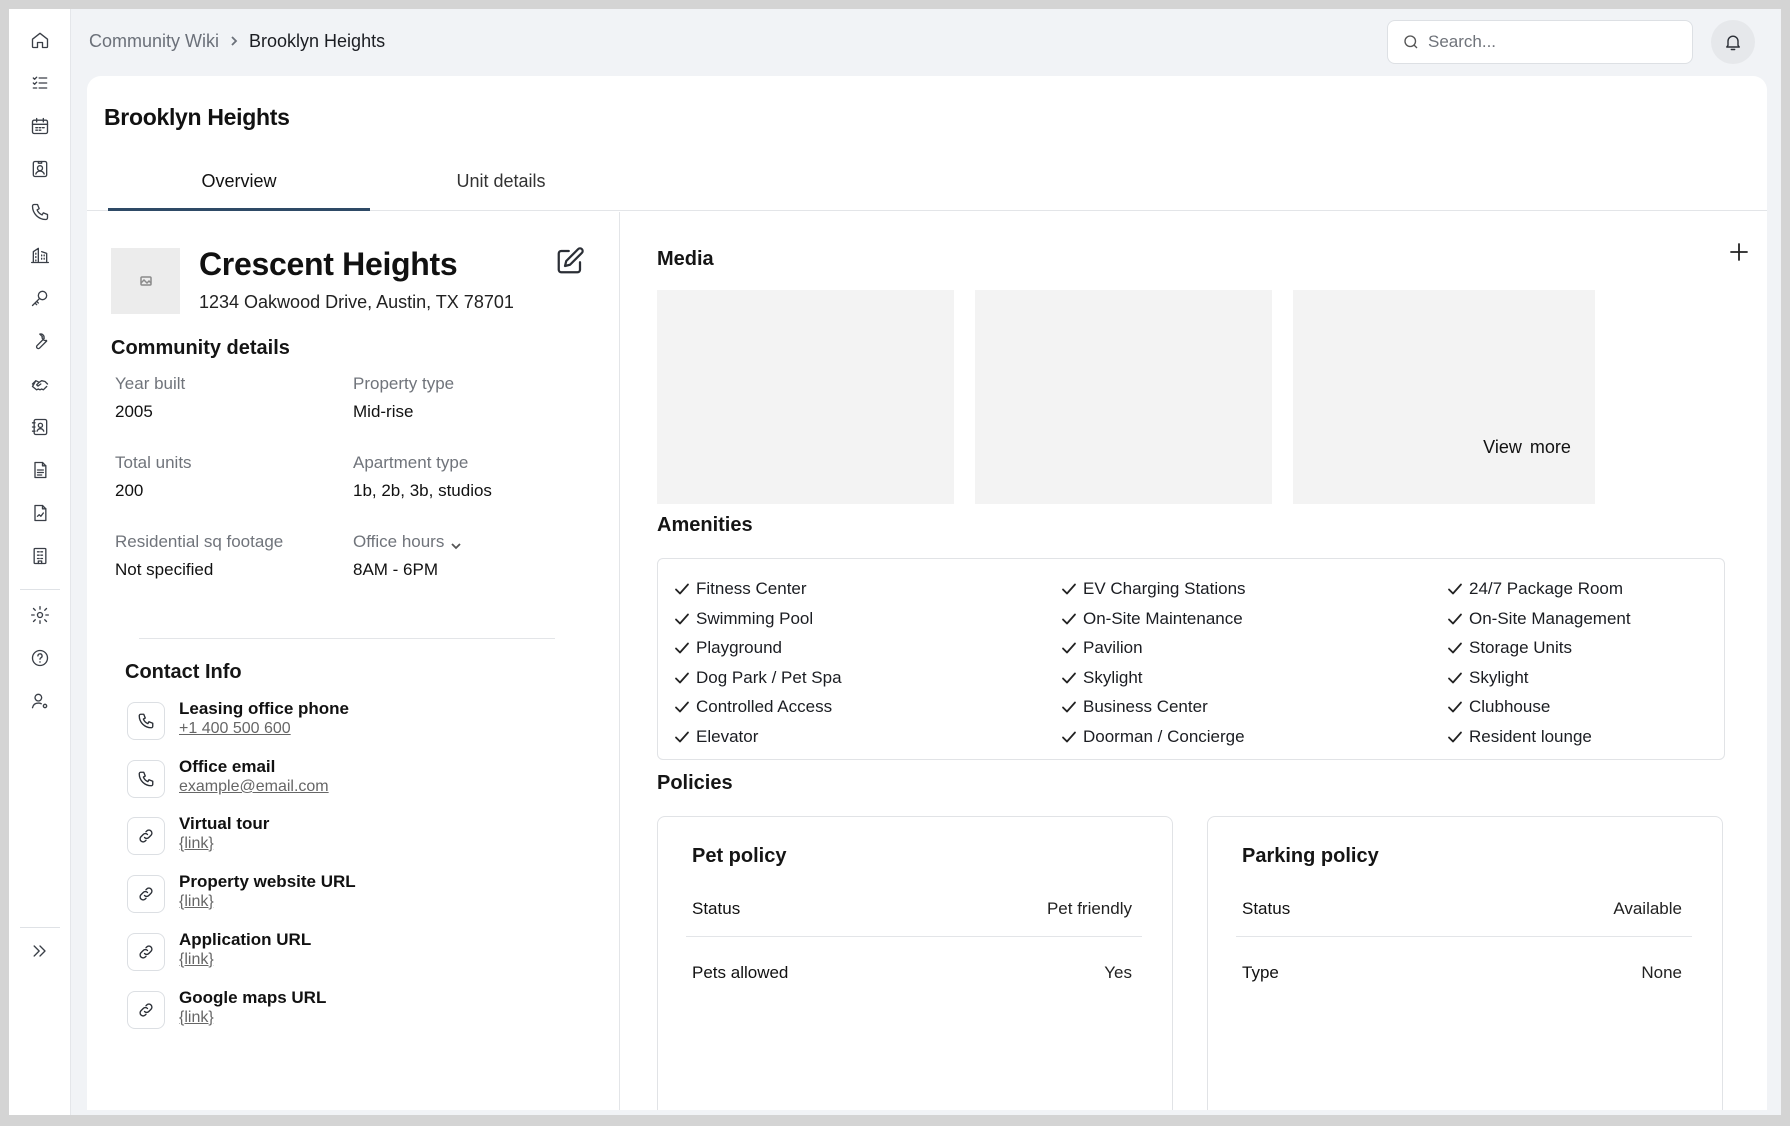 The image size is (1790, 1126). Describe the element at coordinates (1118, 972) in the screenshot. I see `policy-value: Yes` at that location.